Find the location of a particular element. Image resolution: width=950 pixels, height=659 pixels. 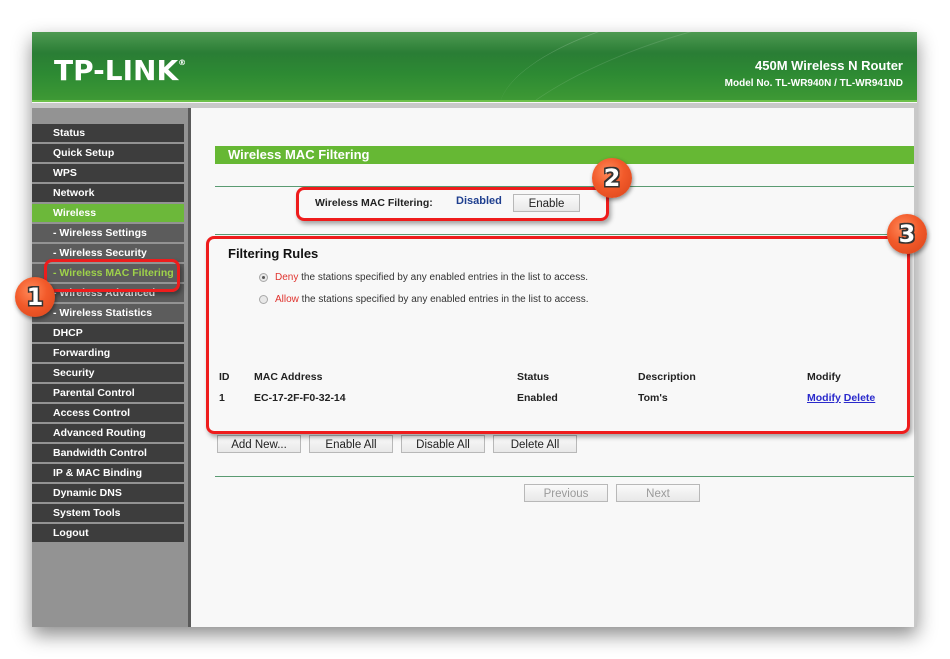

sidebar-item-dhcp: DHCP is located at coordinates (108, 333).